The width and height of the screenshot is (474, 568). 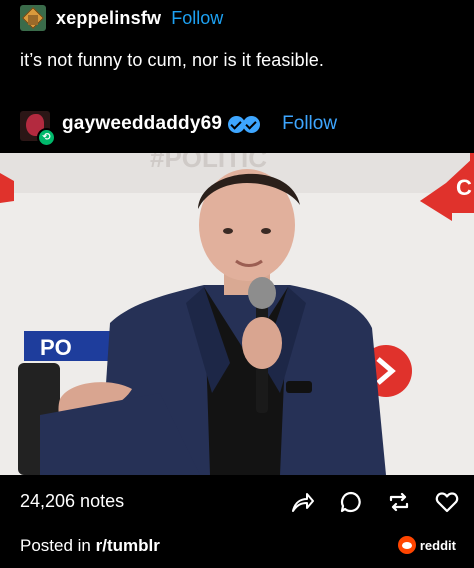 I want to click on svg-text: C, so click(x=464, y=187).